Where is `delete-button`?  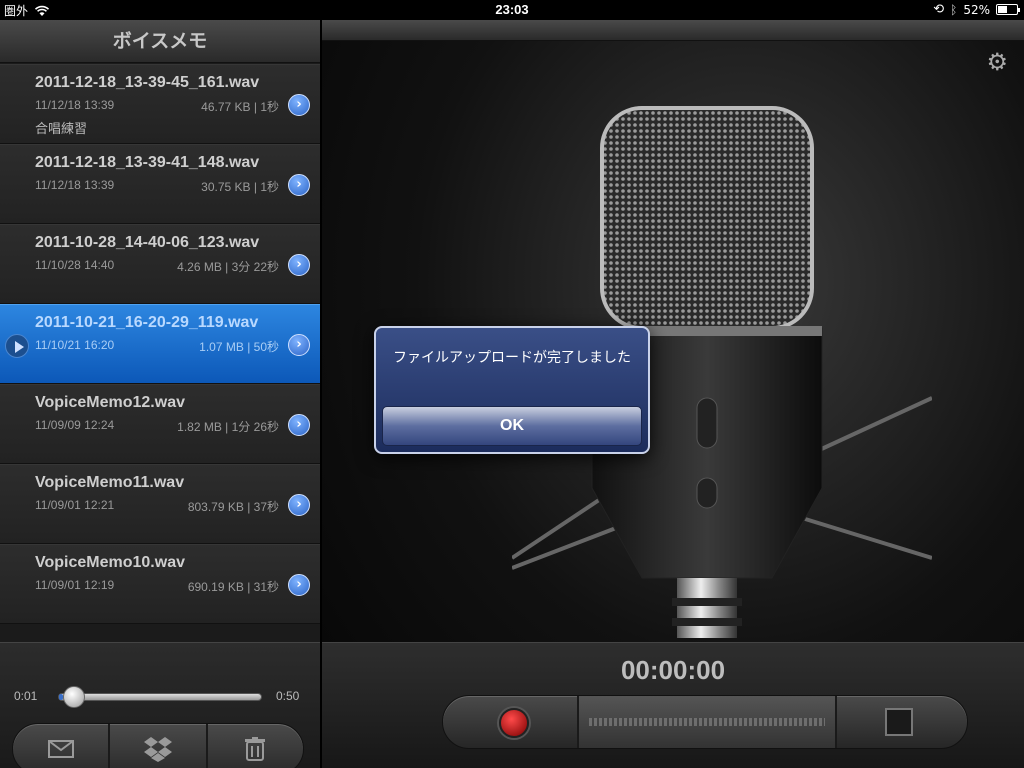
delete-button is located at coordinates (255, 746).